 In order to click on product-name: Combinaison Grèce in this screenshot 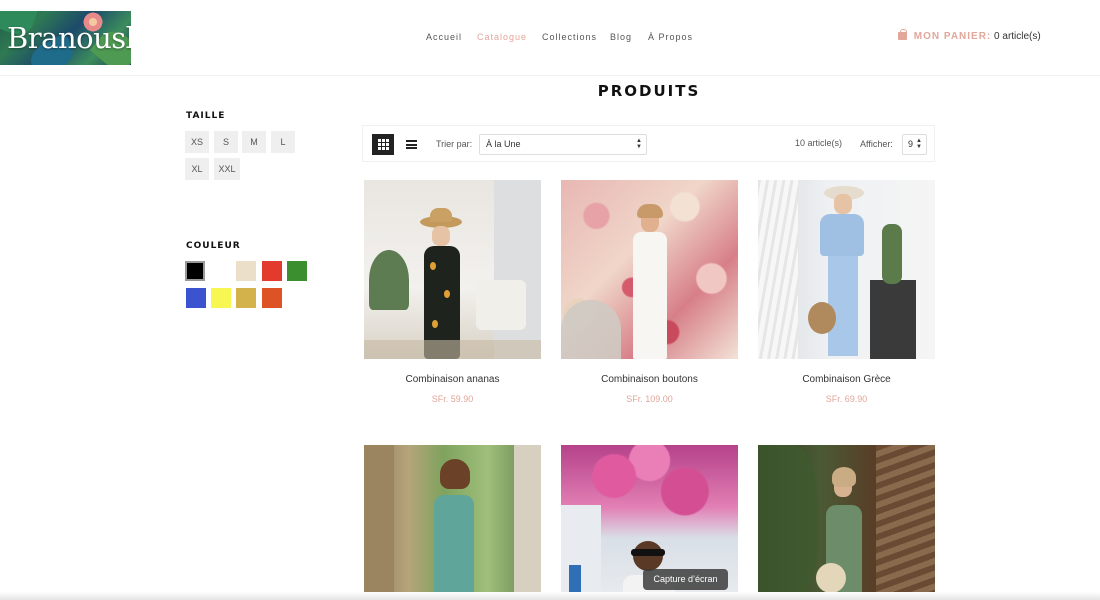, I will do `click(846, 379)`.